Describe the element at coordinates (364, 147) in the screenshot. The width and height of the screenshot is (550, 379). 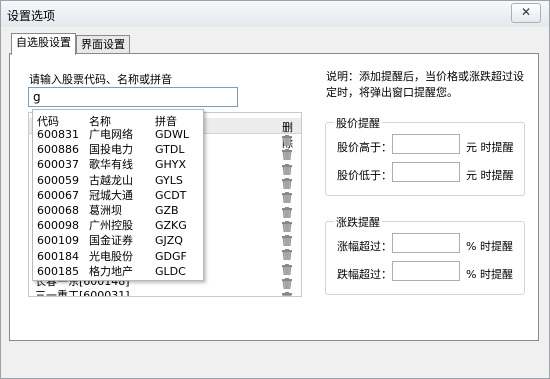
I see `price-high-label: 股价高于：` at that location.